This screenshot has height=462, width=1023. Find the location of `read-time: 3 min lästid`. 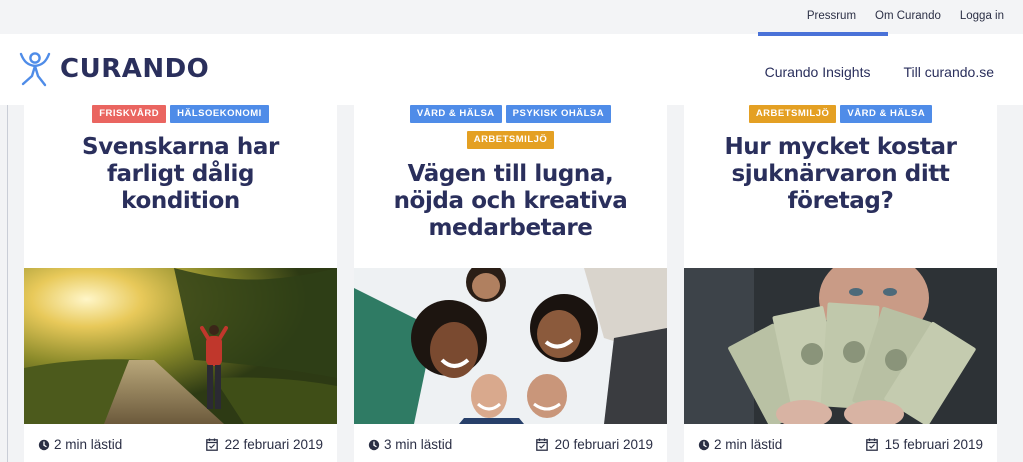

read-time: 3 min lästid is located at coordinates (410, 444).